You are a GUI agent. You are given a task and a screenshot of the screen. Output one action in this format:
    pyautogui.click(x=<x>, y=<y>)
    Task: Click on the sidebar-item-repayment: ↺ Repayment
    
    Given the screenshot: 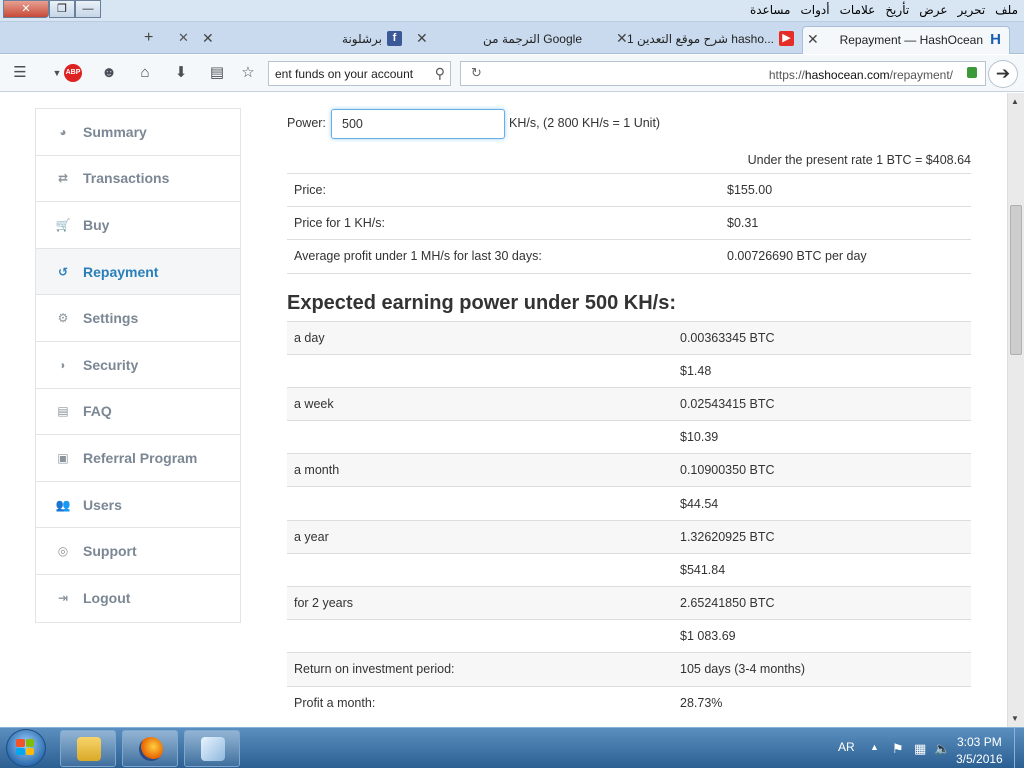 What is the action you would take?
    pyautogui.click(x=138, y=272)
    